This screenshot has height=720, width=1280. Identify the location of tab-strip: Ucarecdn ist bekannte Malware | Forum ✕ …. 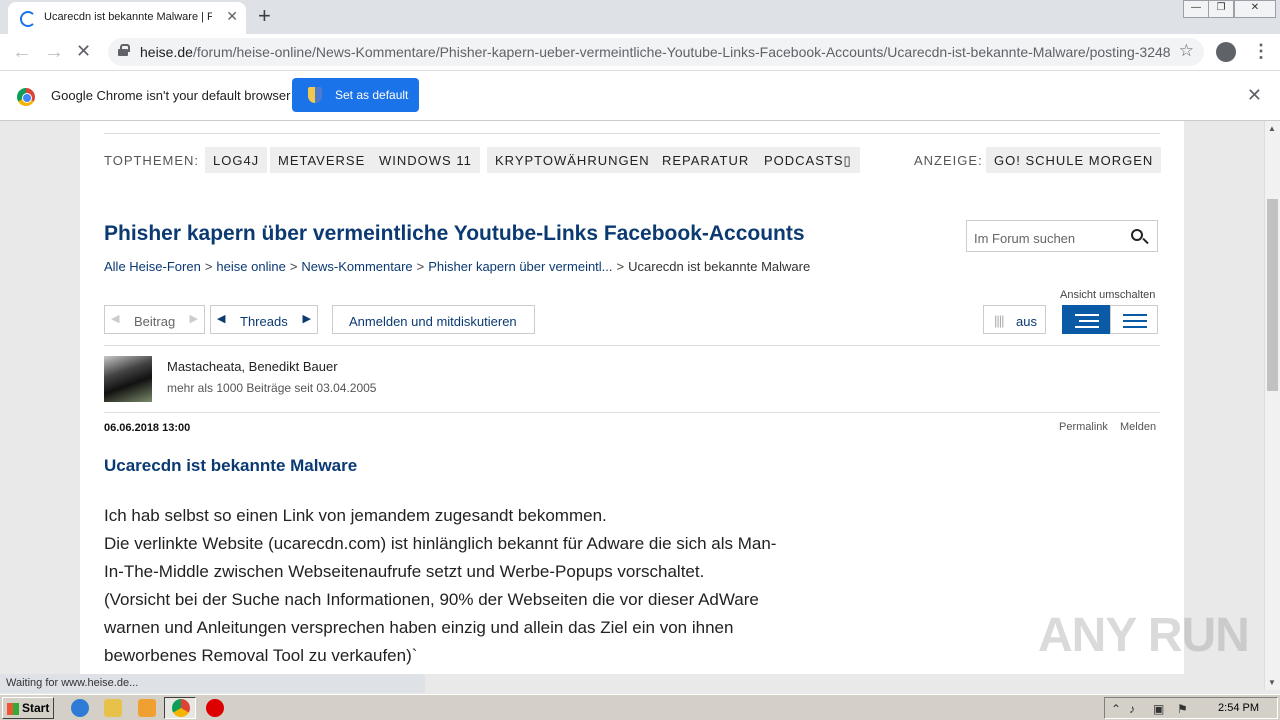
(640, 17).